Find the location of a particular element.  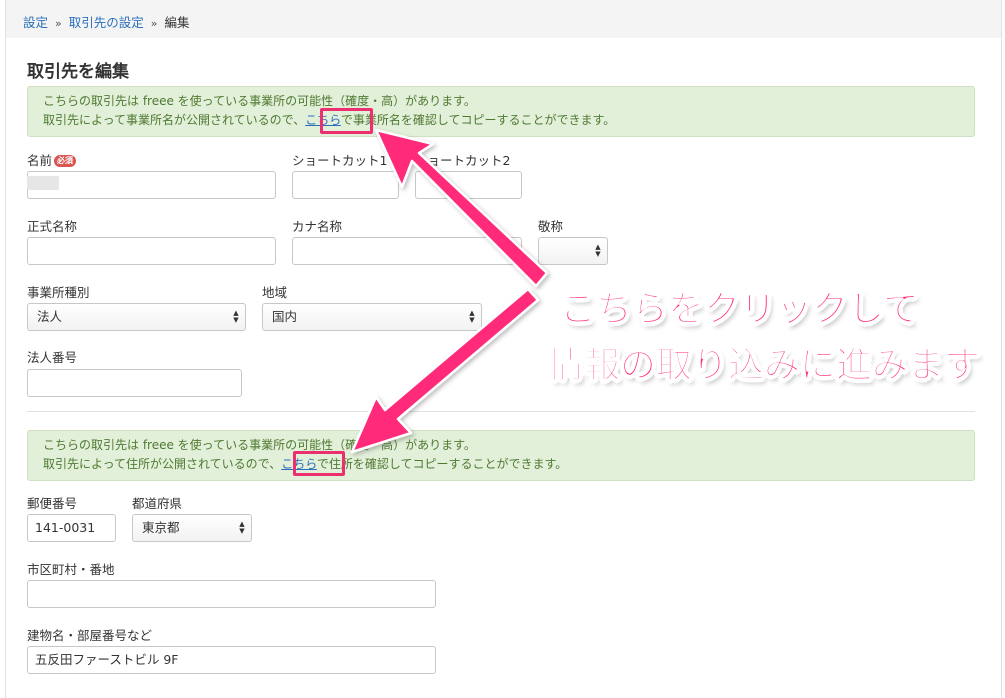

annotation-text: こちらをクリックして is located at coordinates (740, 310).